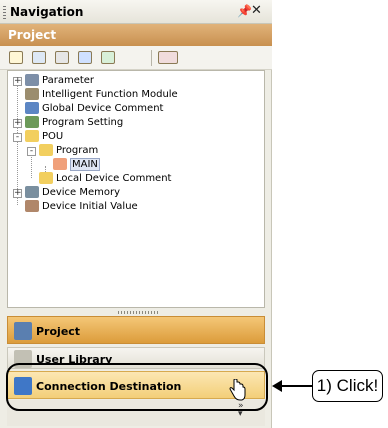 The width and height of the screenshot is (388, 428). I want to click on tree-item-device-memory: Device Memory, so click(72, 193).